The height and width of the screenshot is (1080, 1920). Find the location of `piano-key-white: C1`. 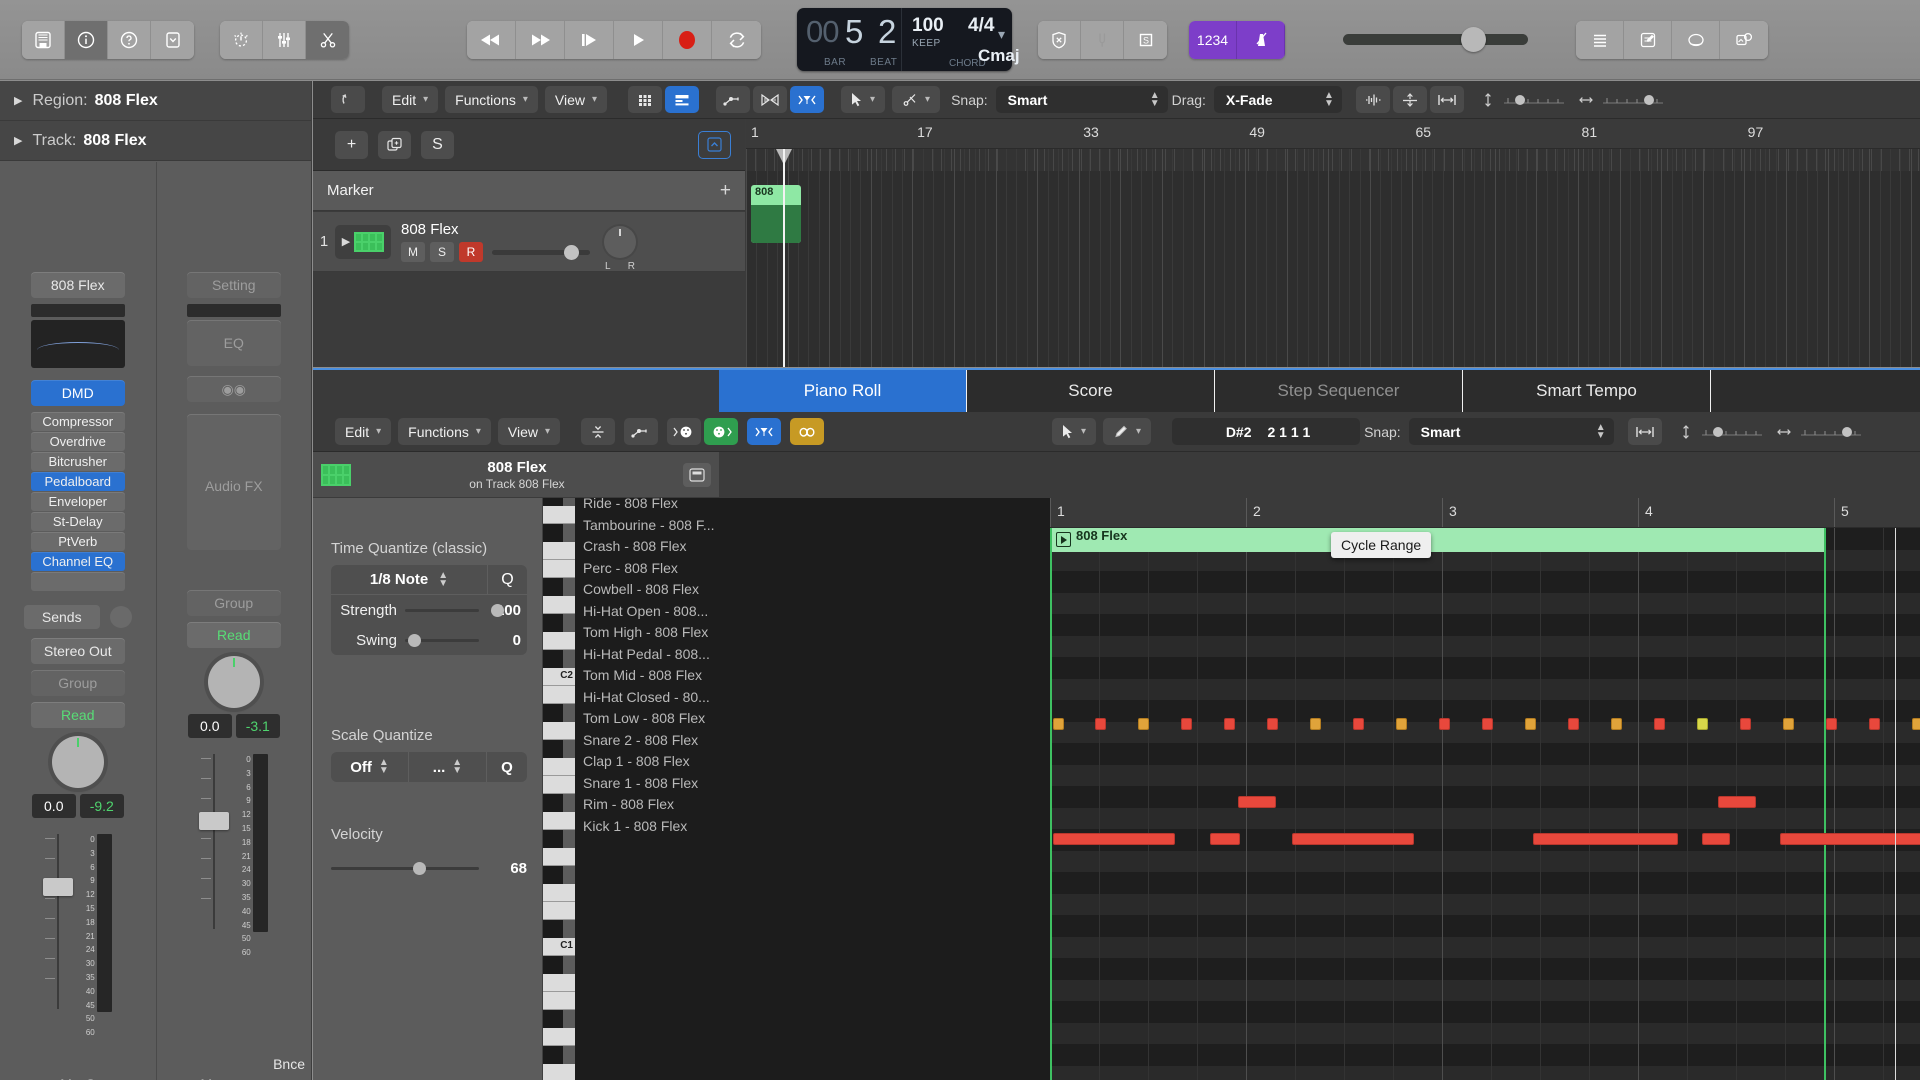

piano-key-white: C1 is located at coordinates (559, 947).